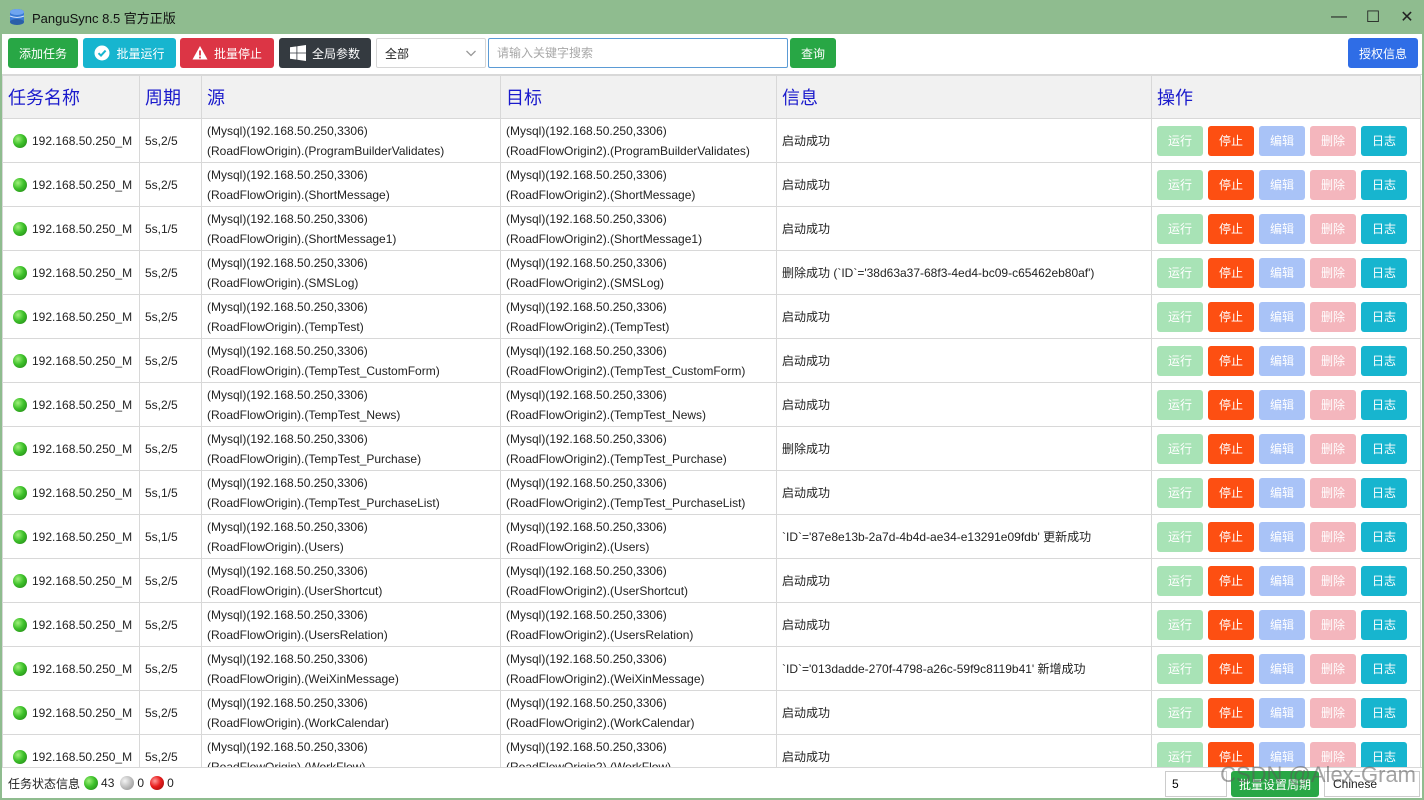  What do you see at coordinates (170, 97) in the screenshot?
I see `header-period: 周期` at bounding box center [170, 97].